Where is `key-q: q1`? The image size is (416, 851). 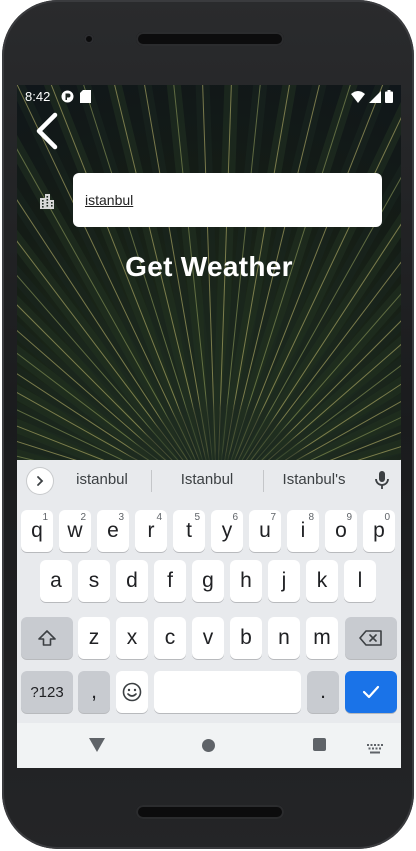
key-q: q1 is located at coordinates (37, 531).